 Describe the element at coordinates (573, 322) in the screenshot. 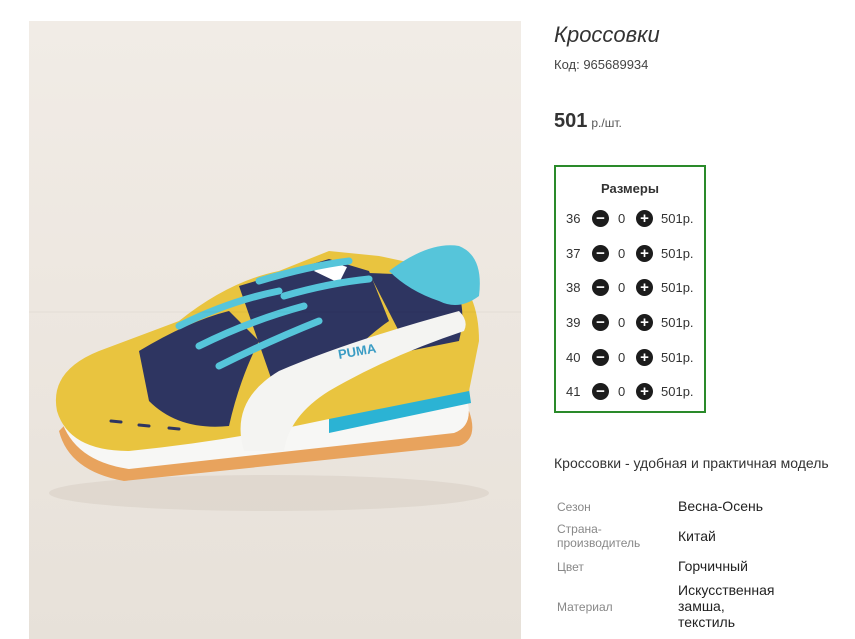

I see `size-label: 39` at that location.